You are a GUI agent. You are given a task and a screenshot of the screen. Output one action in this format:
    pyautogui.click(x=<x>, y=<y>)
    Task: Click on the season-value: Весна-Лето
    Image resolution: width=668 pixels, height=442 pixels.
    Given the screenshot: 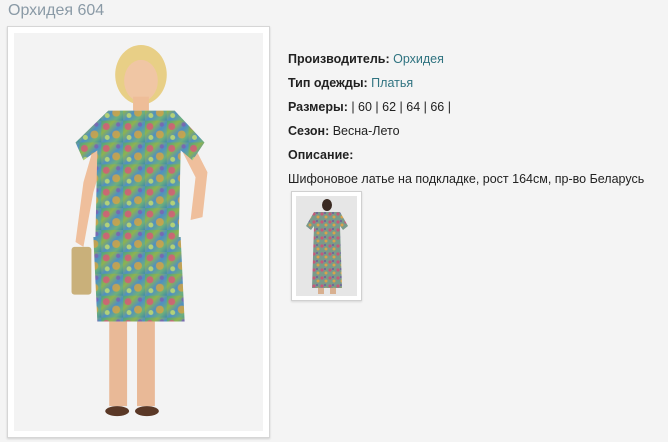 What is the action you would take?
    pyautogui.click(x=366, y=131)
    